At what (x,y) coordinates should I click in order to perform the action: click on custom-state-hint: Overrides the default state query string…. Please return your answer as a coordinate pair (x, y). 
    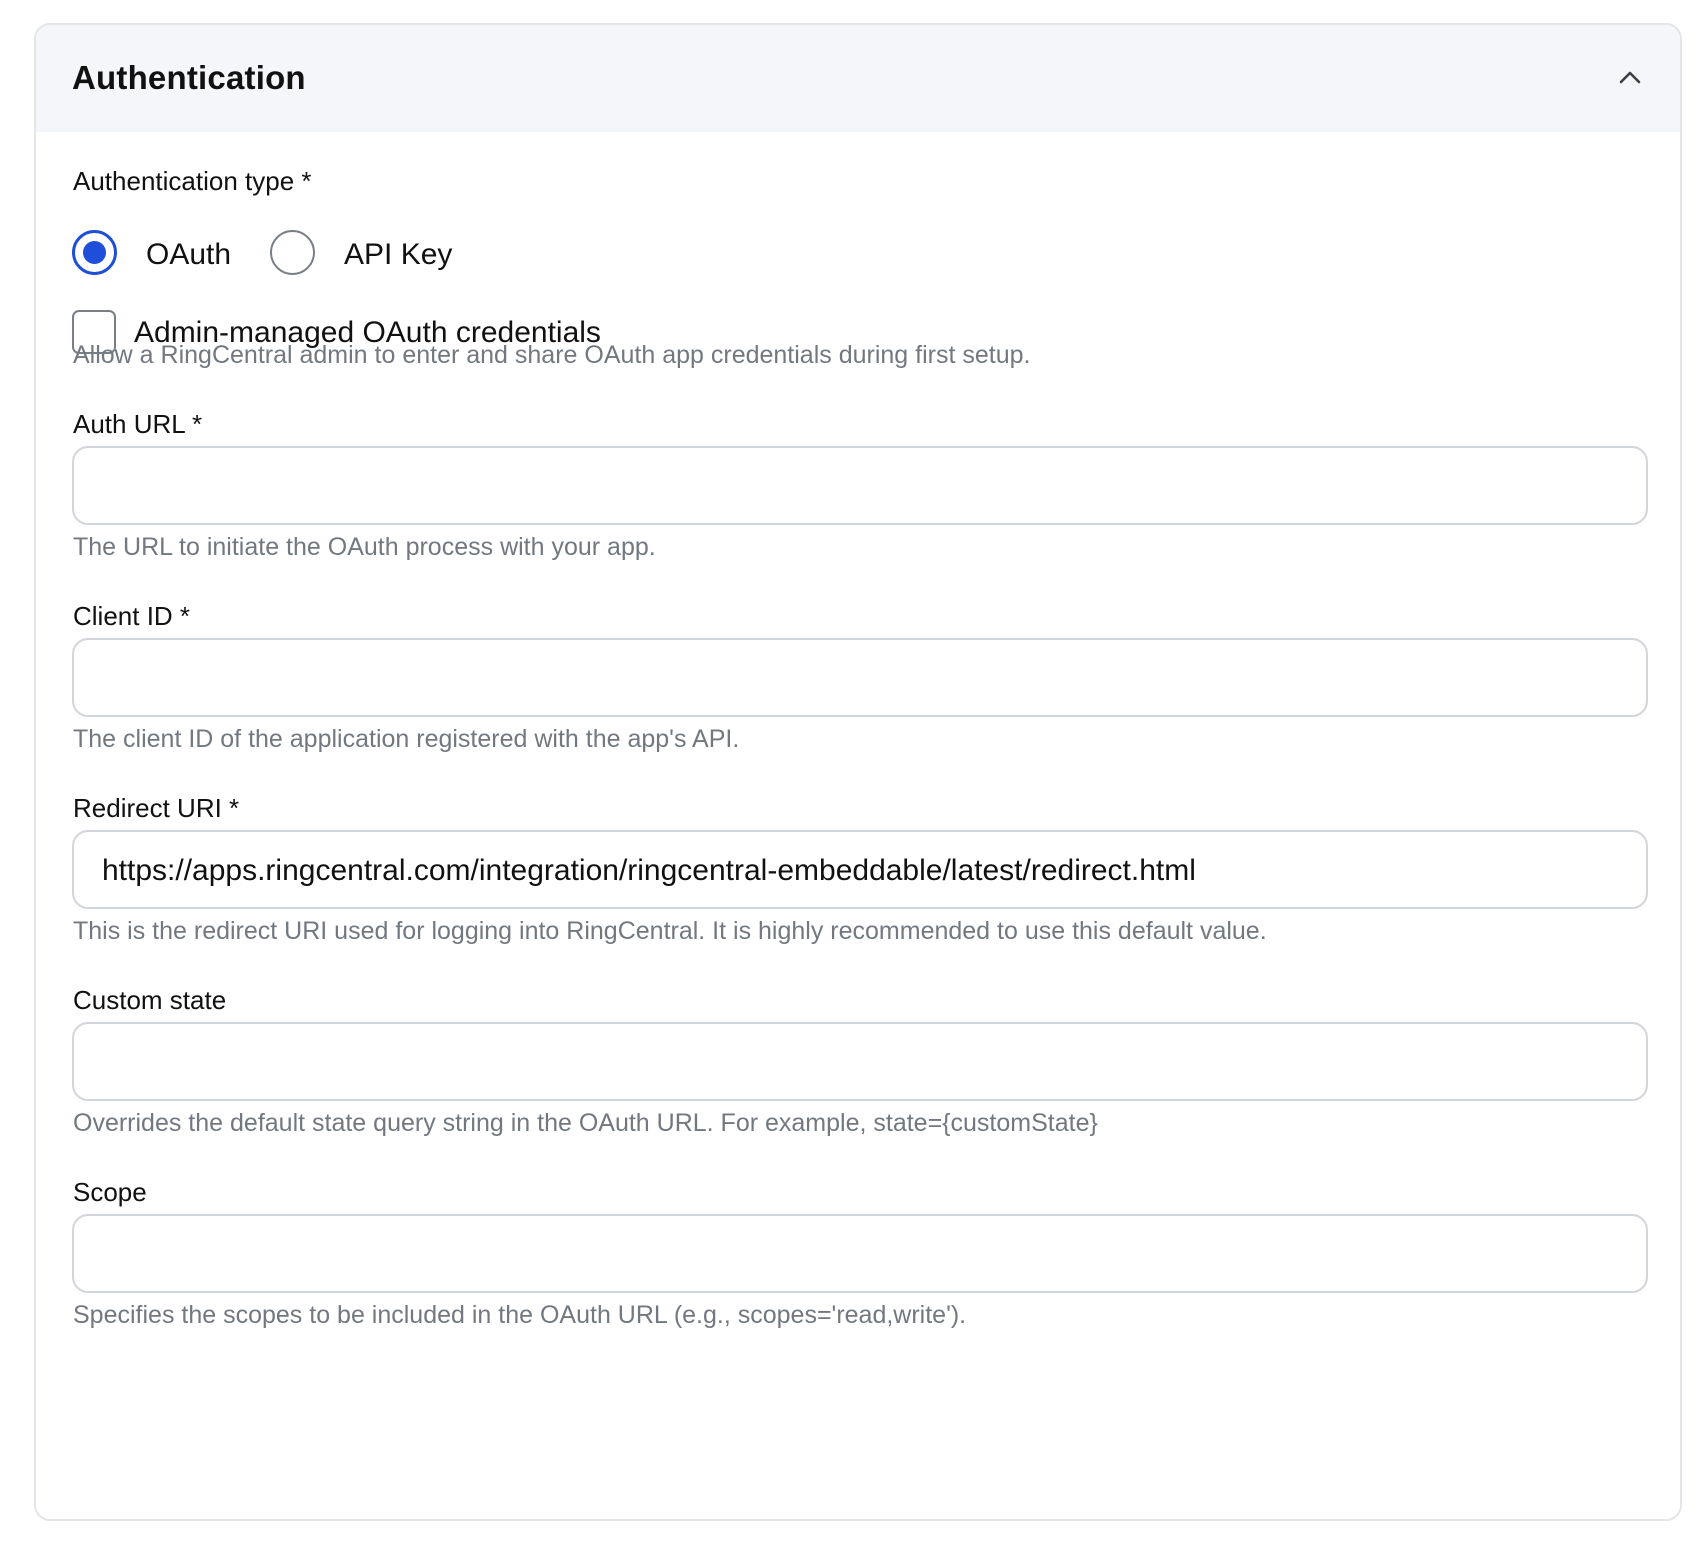
    Looking at the image, I should click on (585, 1123).